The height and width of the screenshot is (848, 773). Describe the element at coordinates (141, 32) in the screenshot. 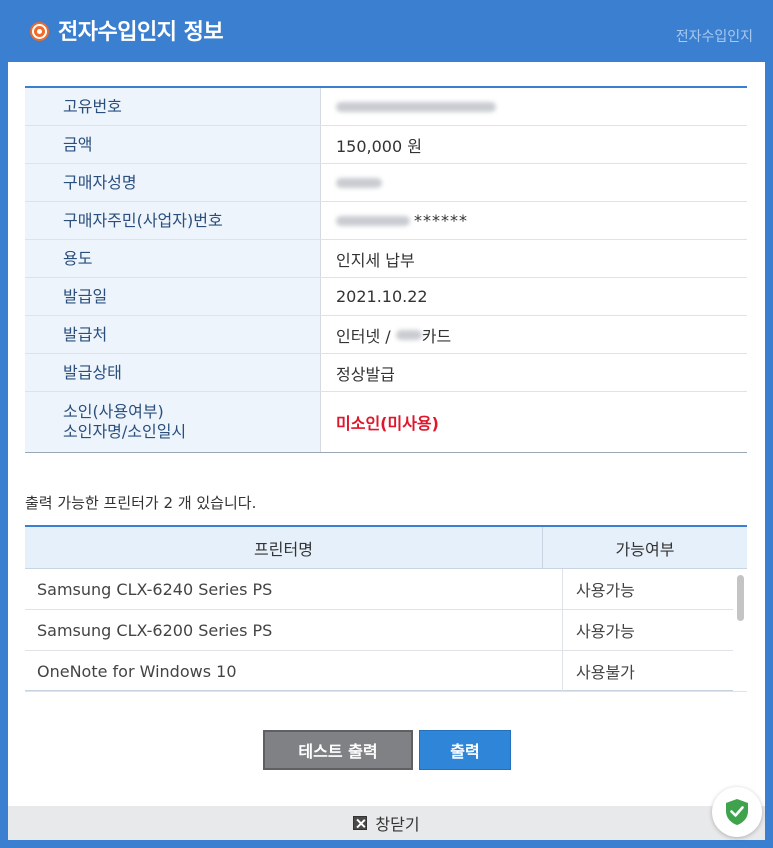

I see `window-title: 전자수입인지 정보` at that location.